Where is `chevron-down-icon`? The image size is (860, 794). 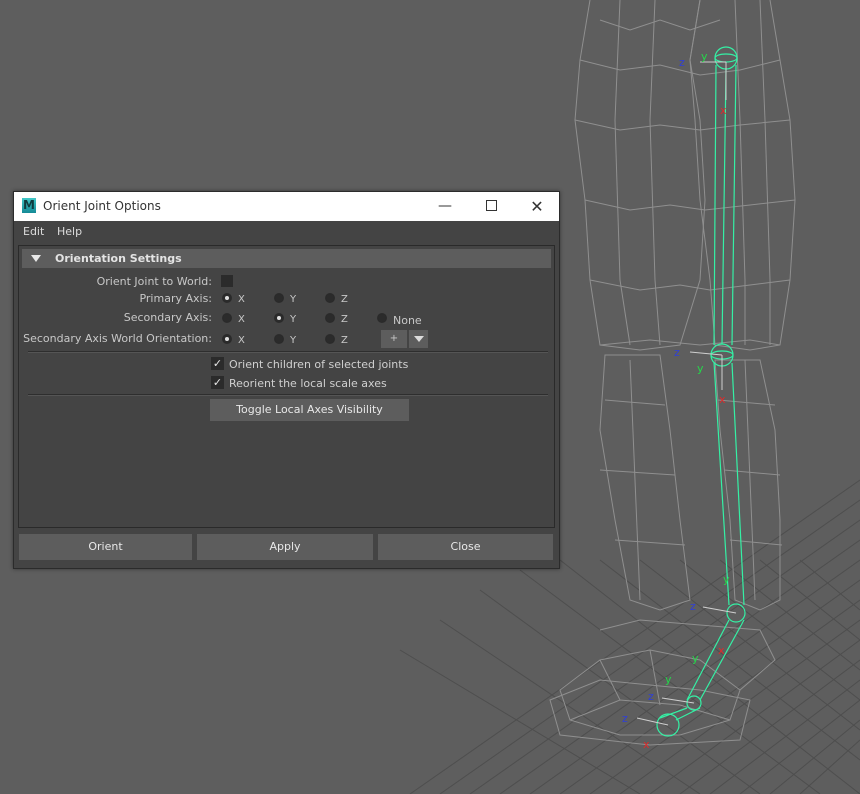
chevron-down-icon is located at coordinates (419, 339).